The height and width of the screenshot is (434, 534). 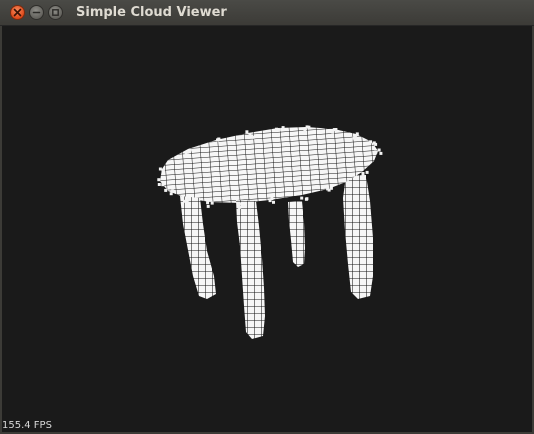 What do you see at coordinates (358, 237) in the screenshot?
I see `table-leg-front-right` at bounding box center [358, 237].